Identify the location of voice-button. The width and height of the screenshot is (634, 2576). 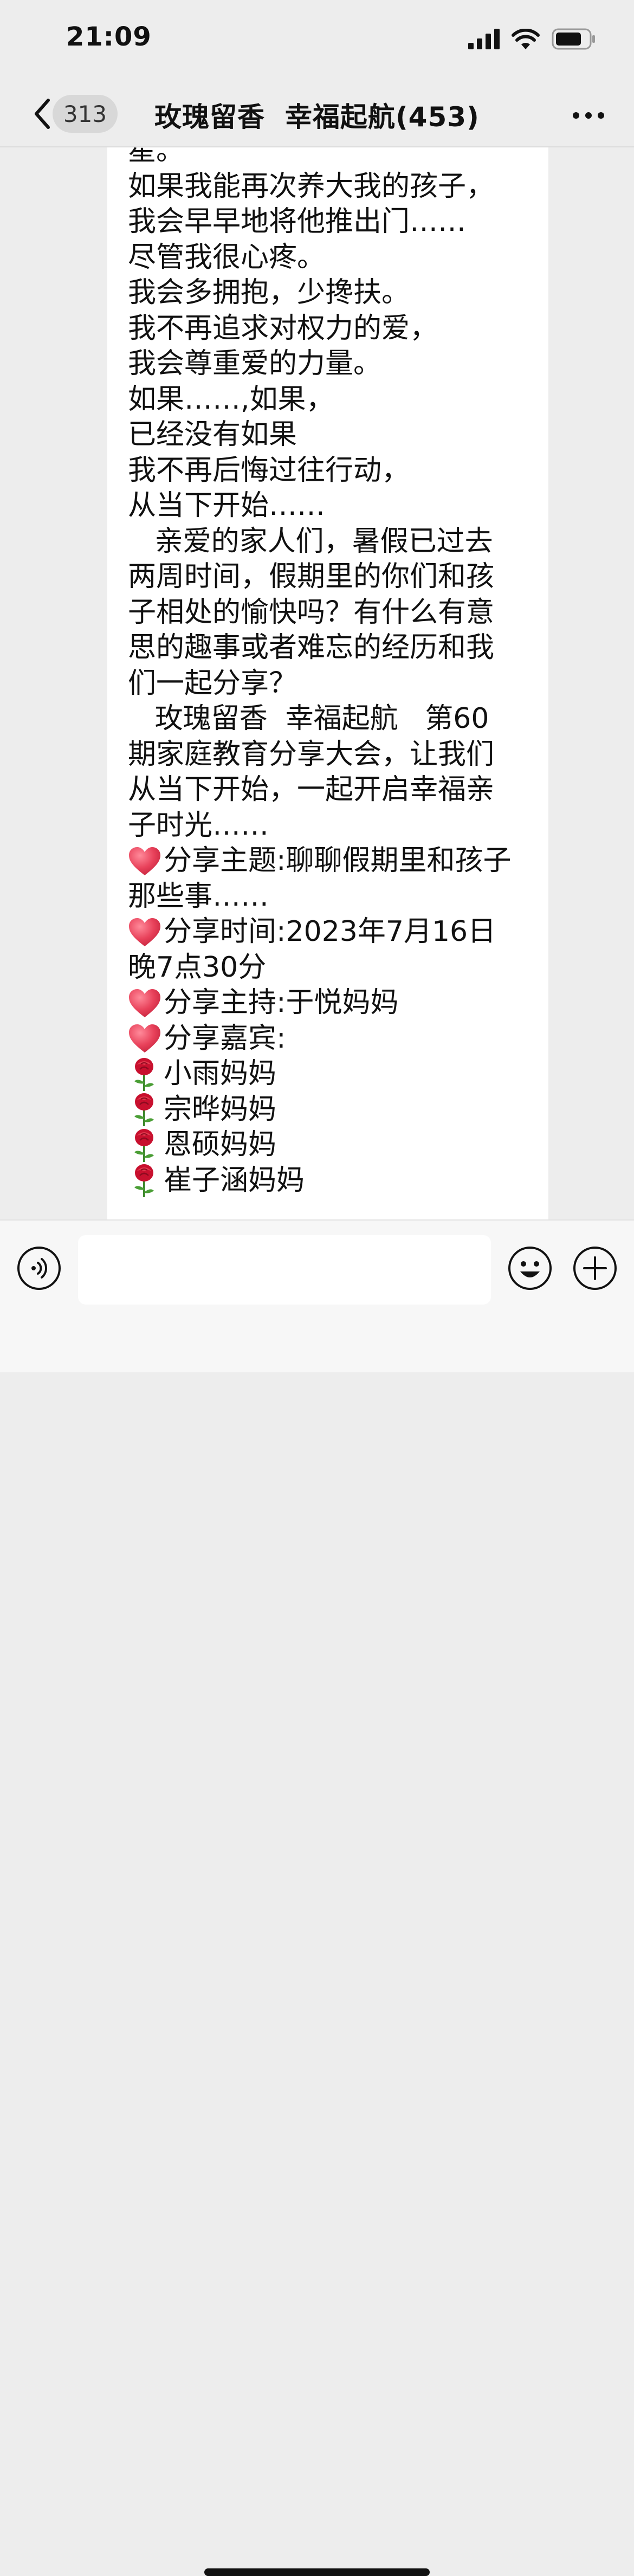
(39, 1269).